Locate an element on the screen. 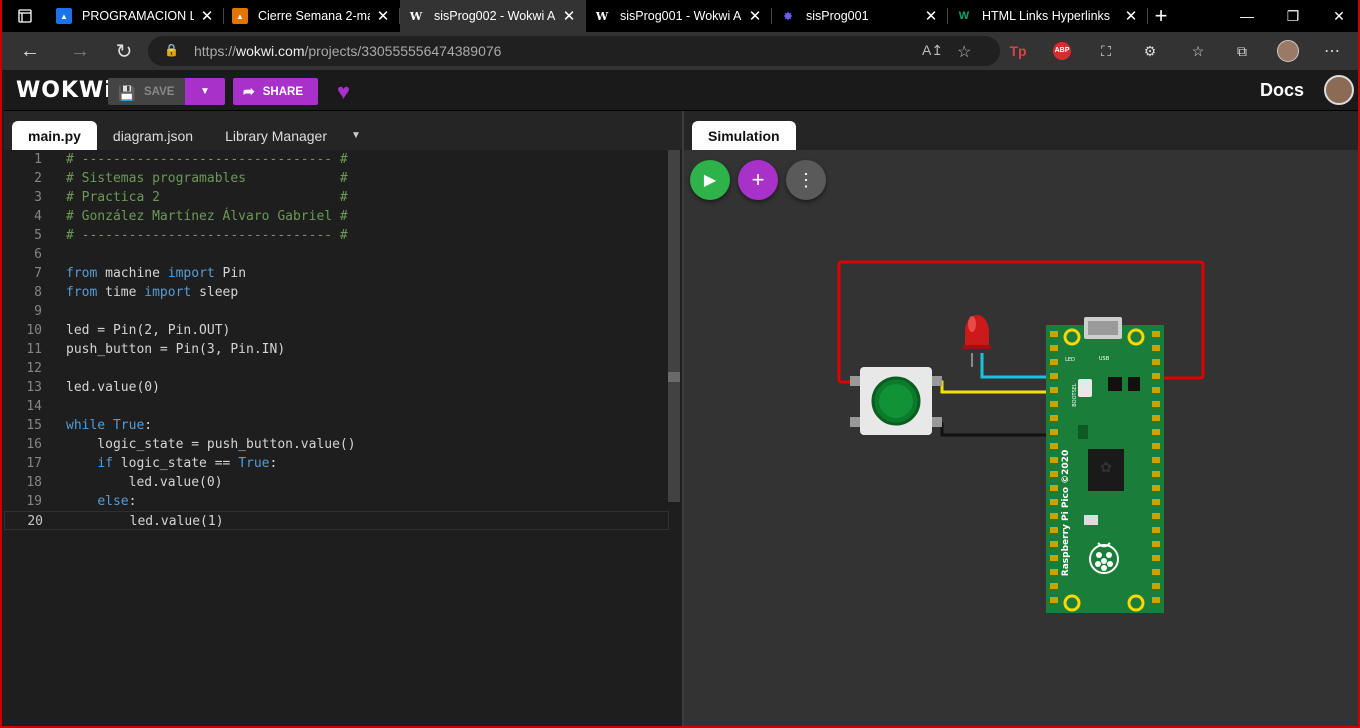  tab-actions-icon is located at coordinates (25, 16).